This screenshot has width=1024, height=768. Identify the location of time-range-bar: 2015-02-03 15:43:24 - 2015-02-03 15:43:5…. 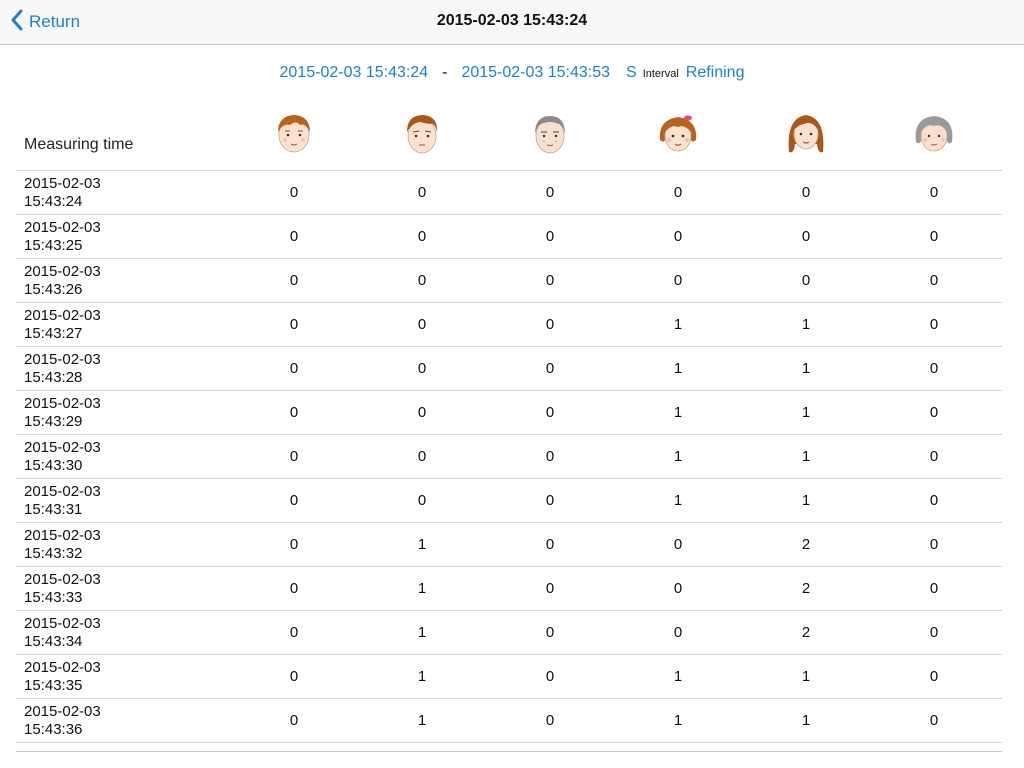
(512, 75).